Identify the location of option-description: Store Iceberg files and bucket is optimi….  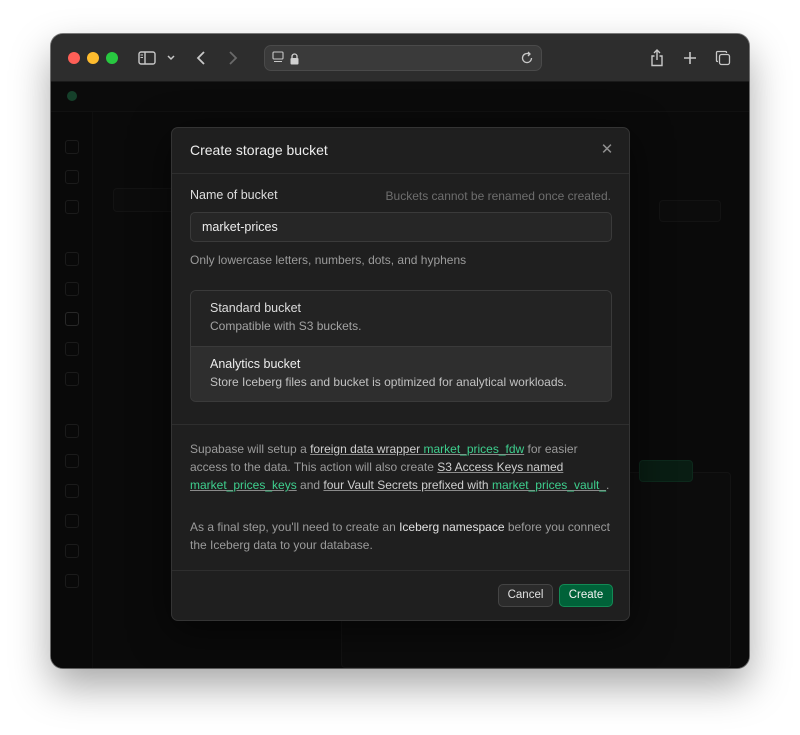
(388, 382).